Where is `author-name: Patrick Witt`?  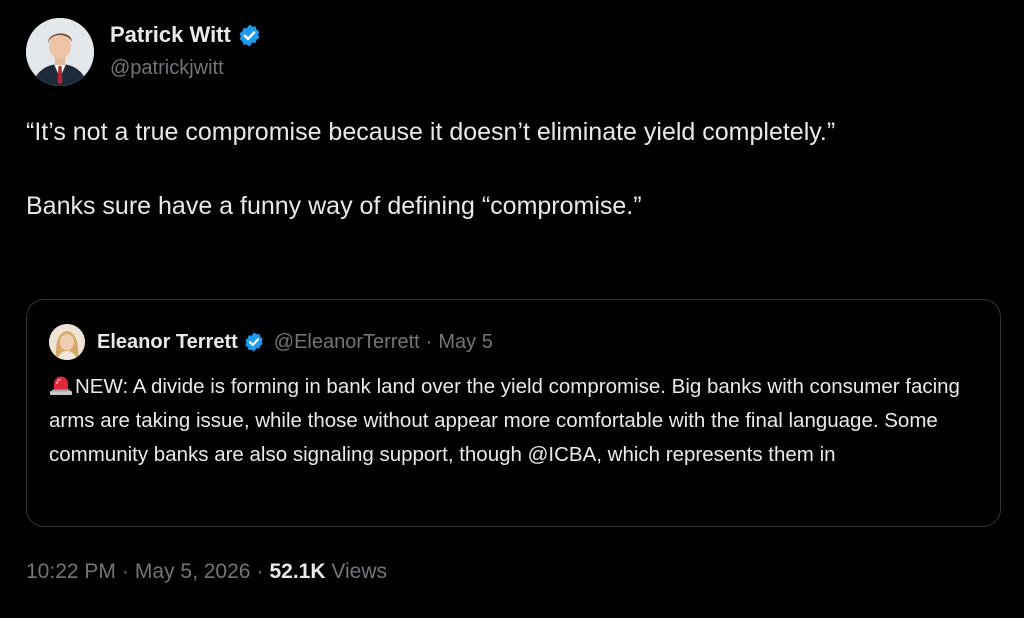
author-name: Patrick Witt is located at coordinates (170, 35).